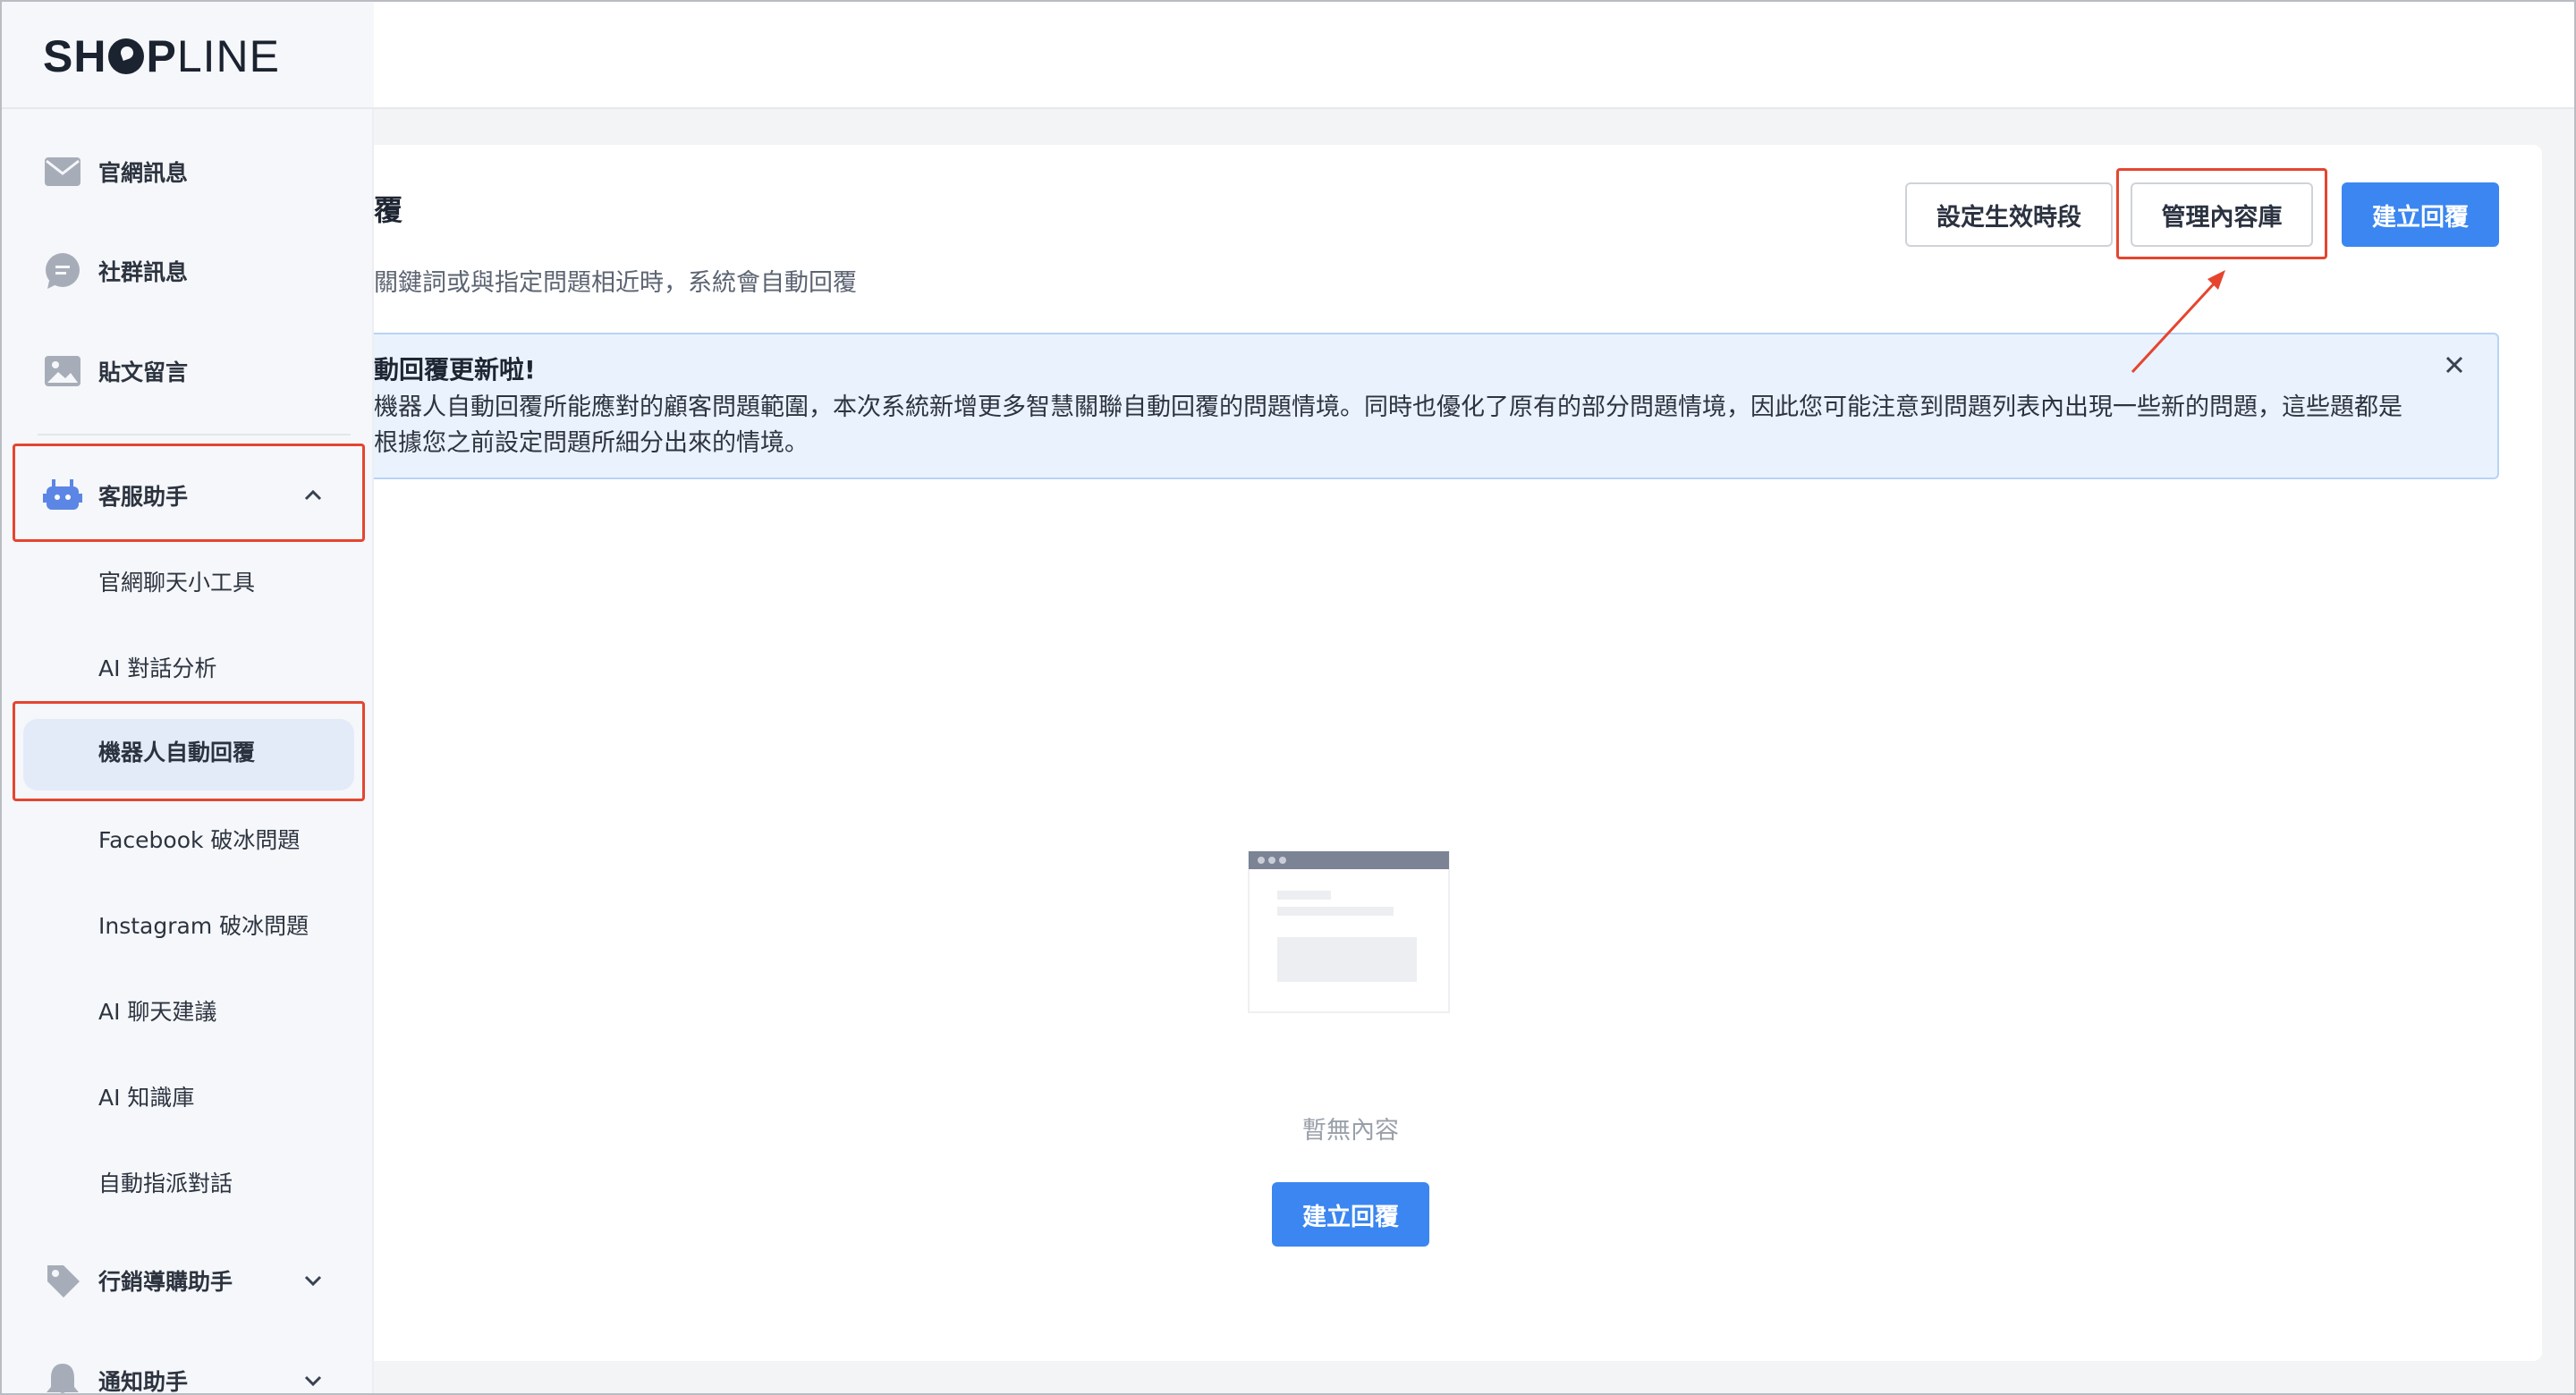 The height and width of the screenshot is (1395, 2576). Describe the element at coordinates (188, 667) in the screenshot. I see `sidebar-subitem-ai-analysis: AI 對話分析` at that location.